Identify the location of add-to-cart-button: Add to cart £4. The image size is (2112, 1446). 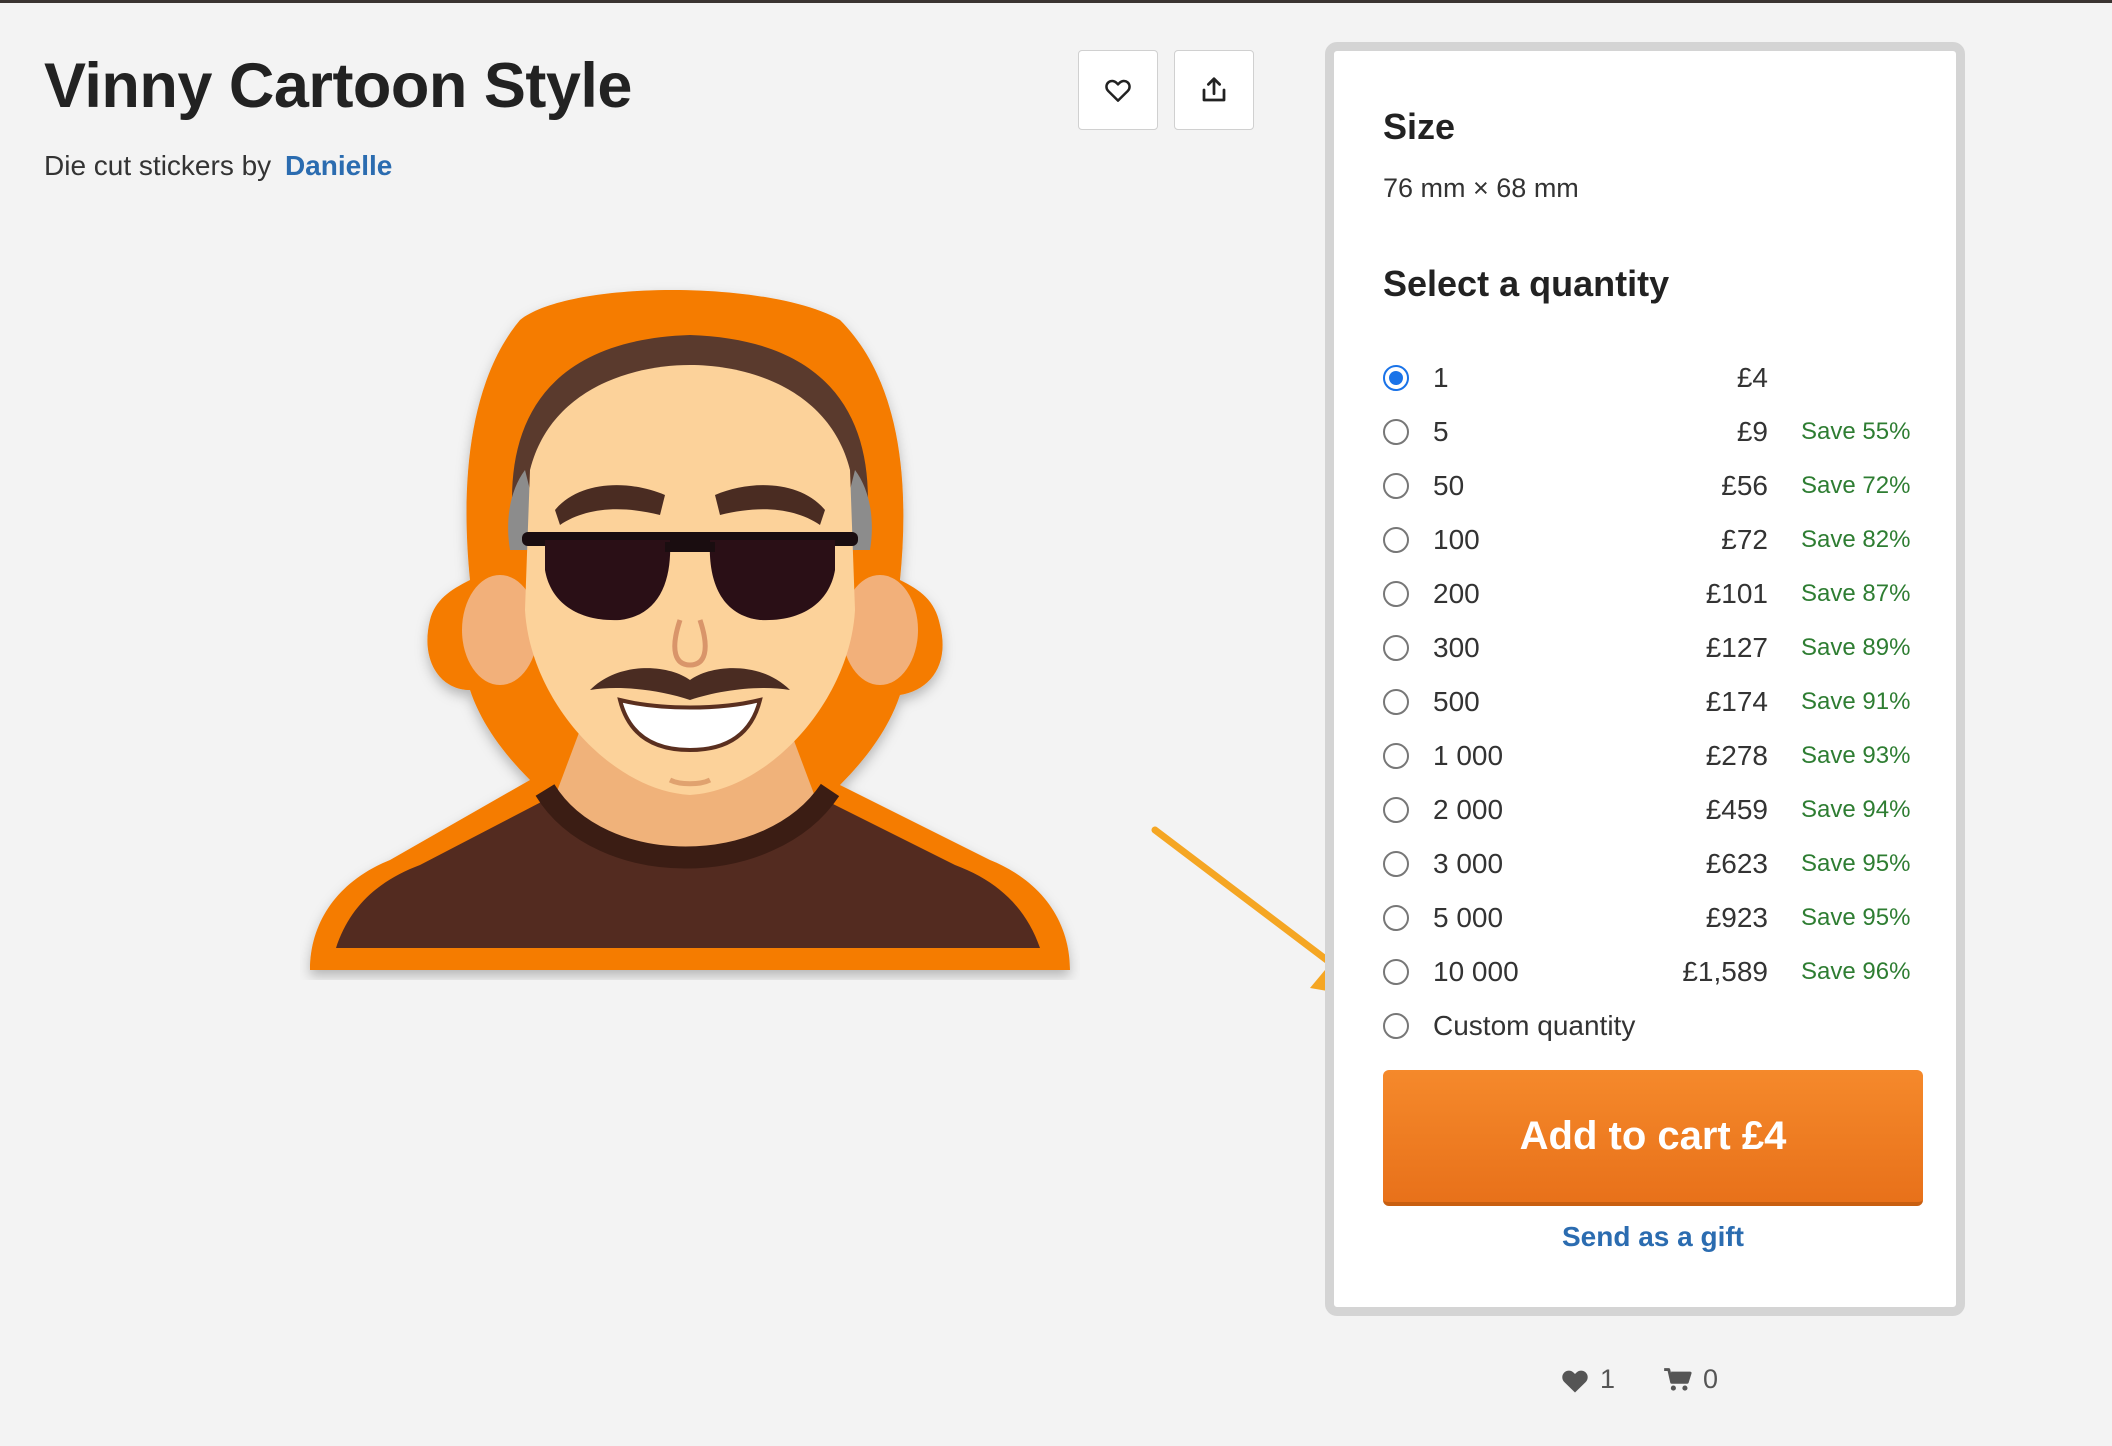
(1653, 1138).